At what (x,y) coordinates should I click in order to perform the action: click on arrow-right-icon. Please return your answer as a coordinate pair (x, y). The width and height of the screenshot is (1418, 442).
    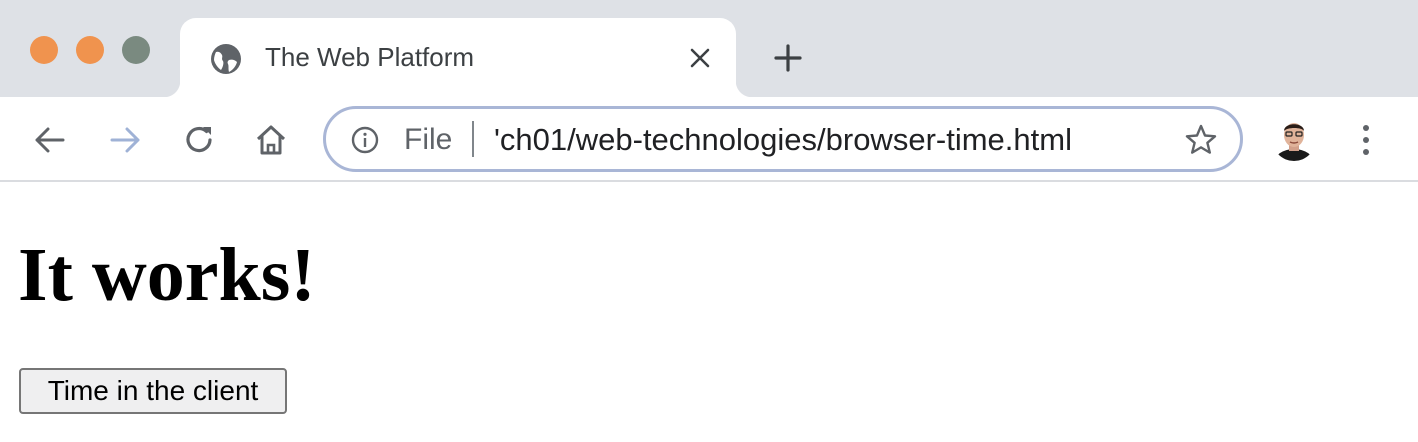
    Looking at the image, I should click on (125, 140).